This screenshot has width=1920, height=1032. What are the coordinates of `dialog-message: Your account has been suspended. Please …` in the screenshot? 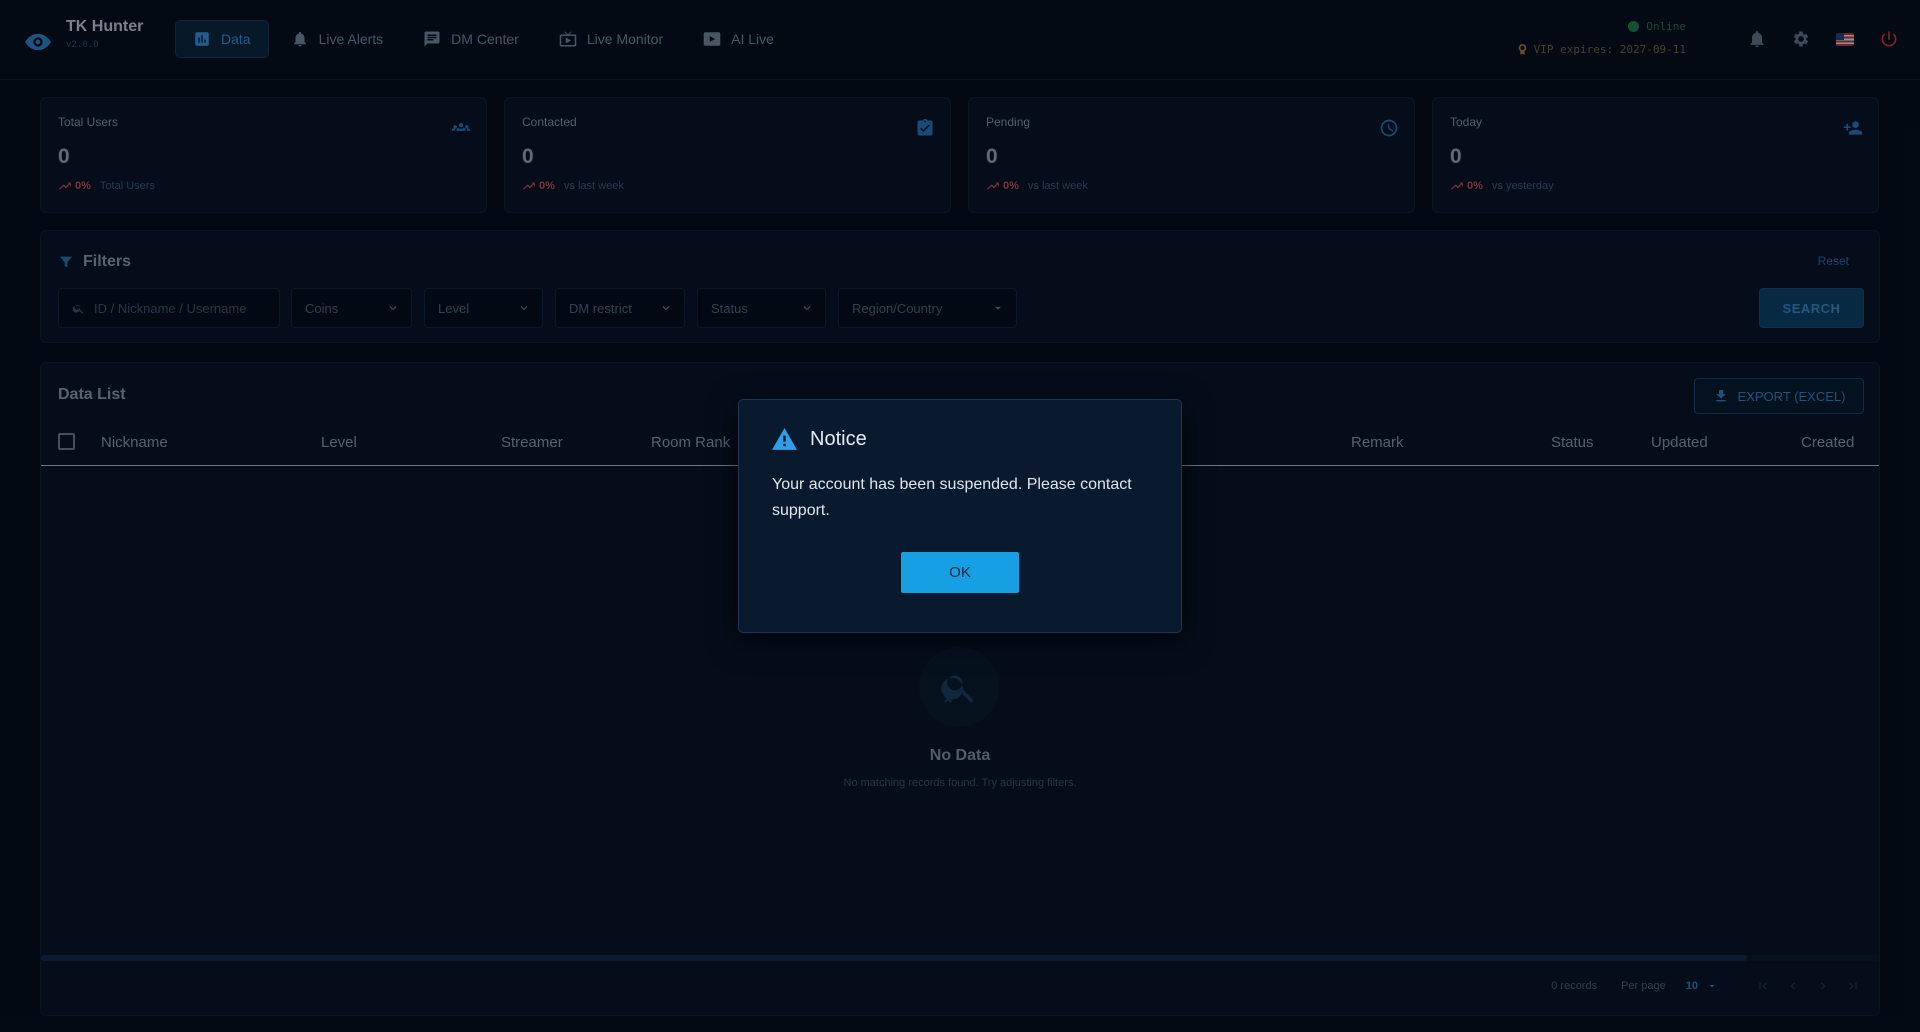 It's located at (952, 497).